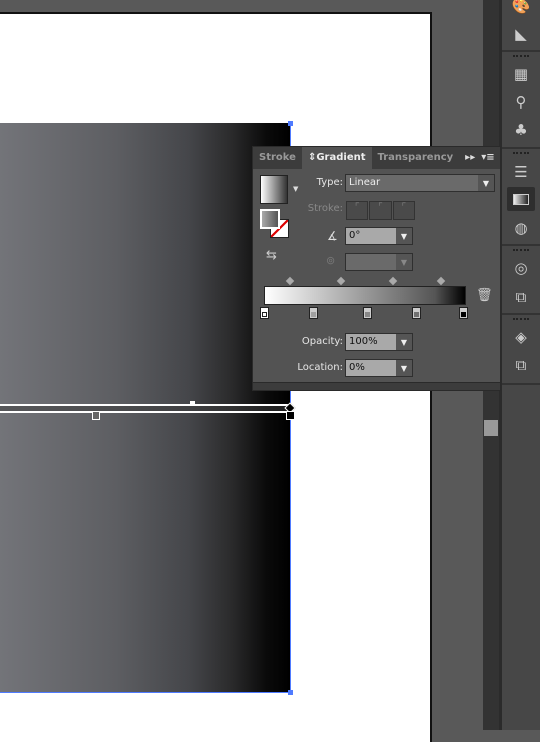 Image resolution: width=540 pixels, height=742 pixels. I want to click on stroke-along-button: ⌜, so click(380, 210).